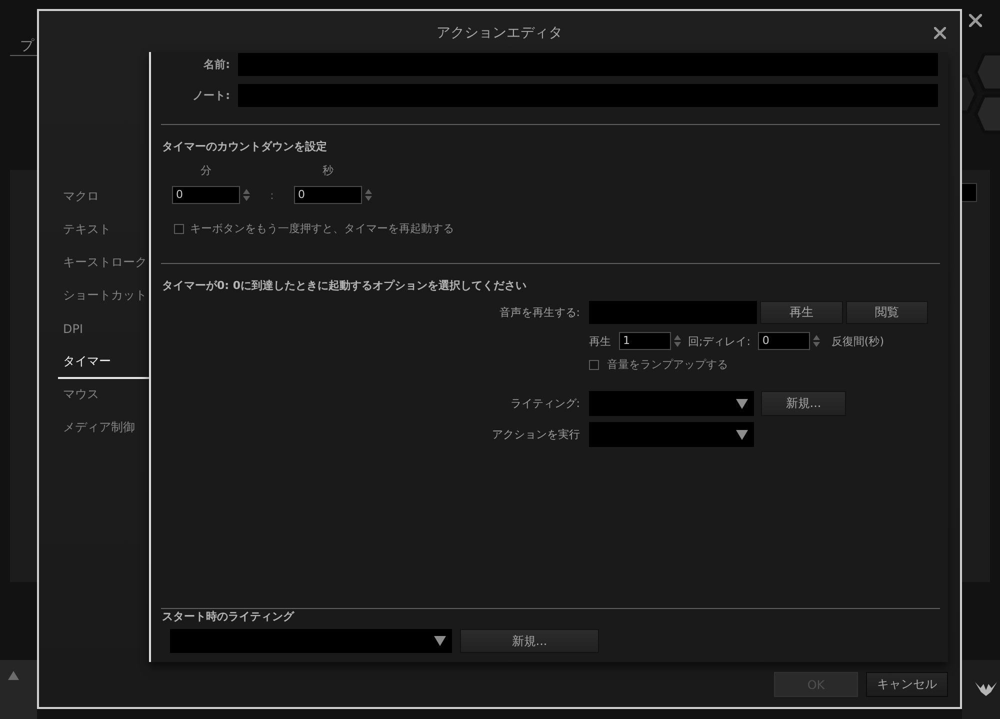 Image resolution: width=1000 pixels, height=719 pixels. I want to click on nav-item: マウス, so click(103, 395).